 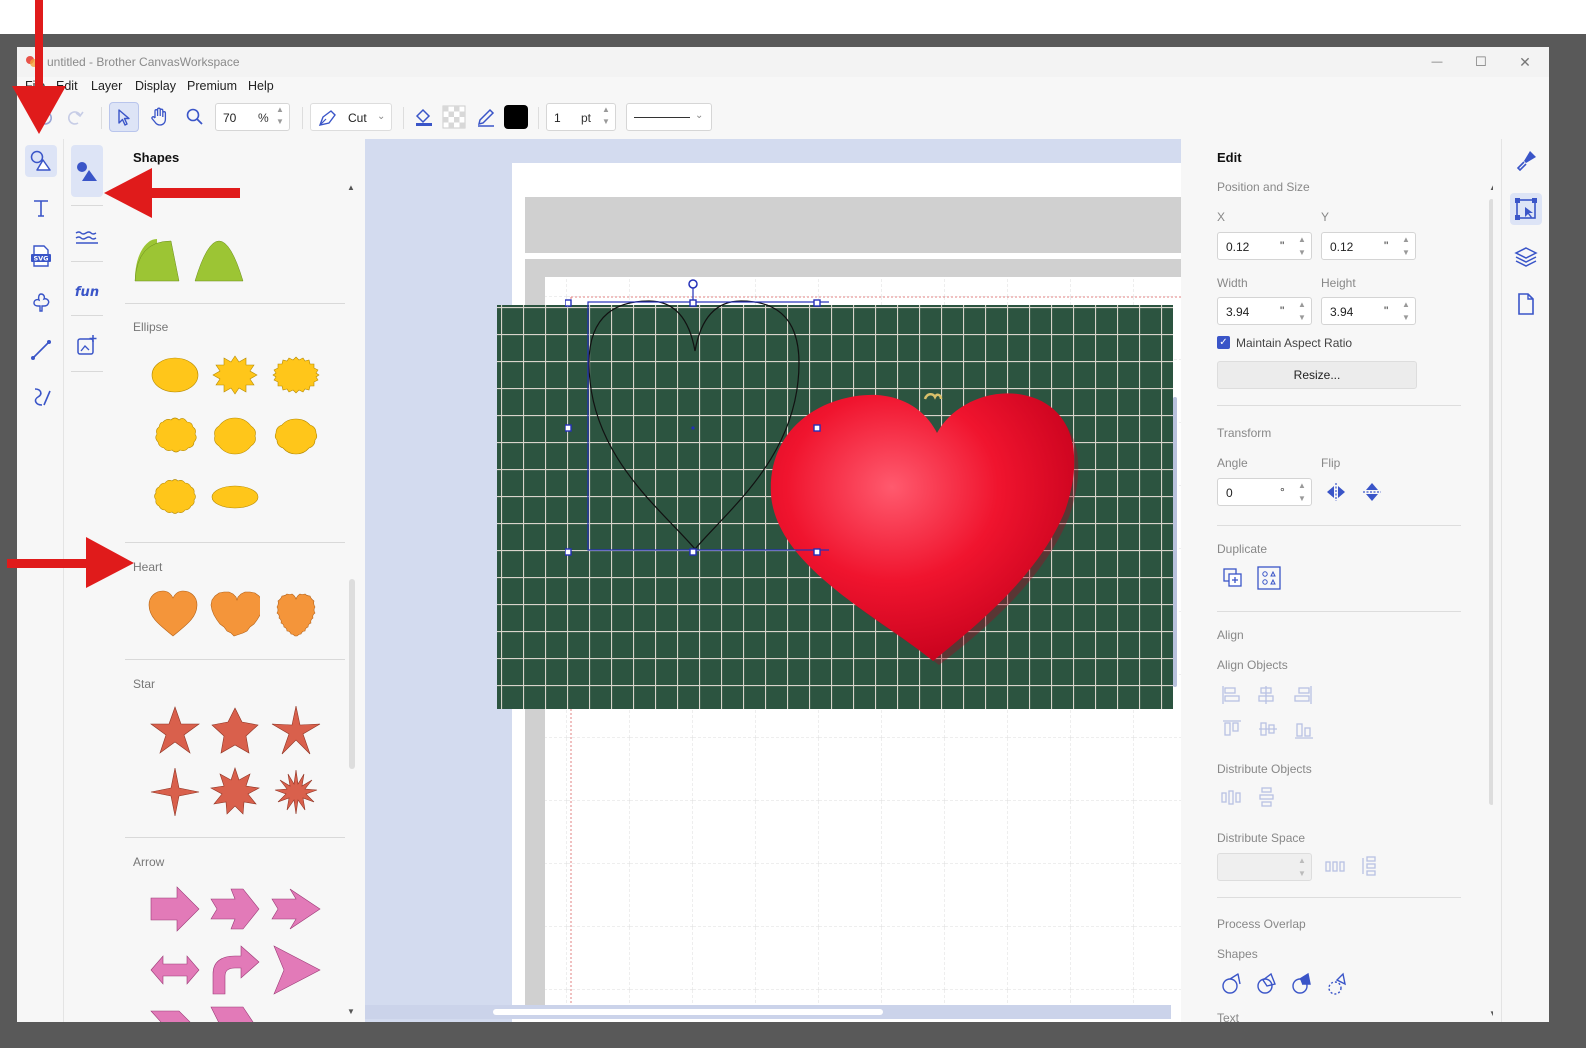 I want to click on y-field: 0.12 " ▲ ▼, so click(x=1368, y=246).